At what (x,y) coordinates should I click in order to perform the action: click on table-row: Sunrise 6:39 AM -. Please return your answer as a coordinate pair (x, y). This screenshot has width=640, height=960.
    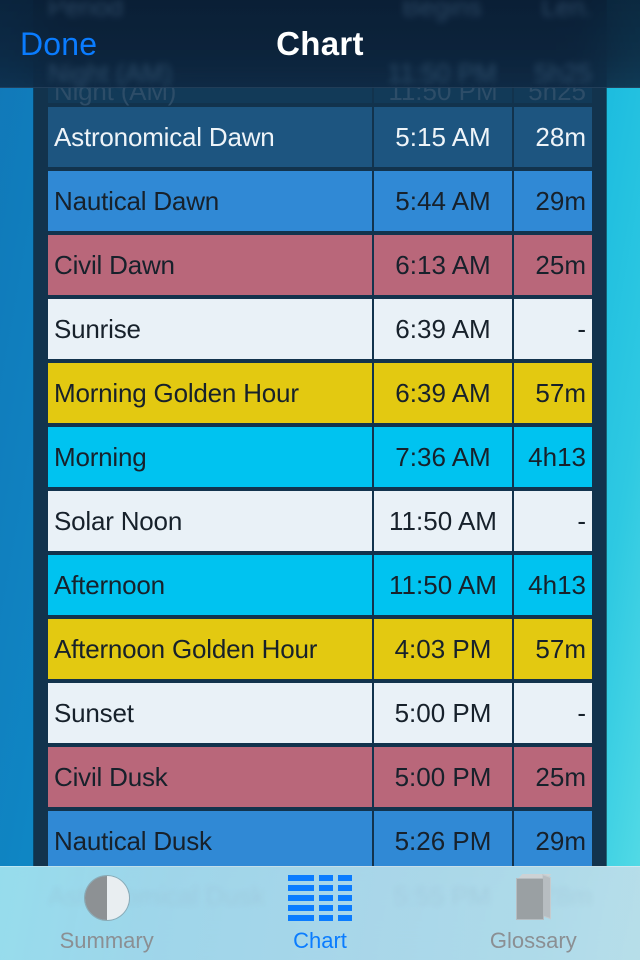
    Looking at the image, I should click on (320, 329).